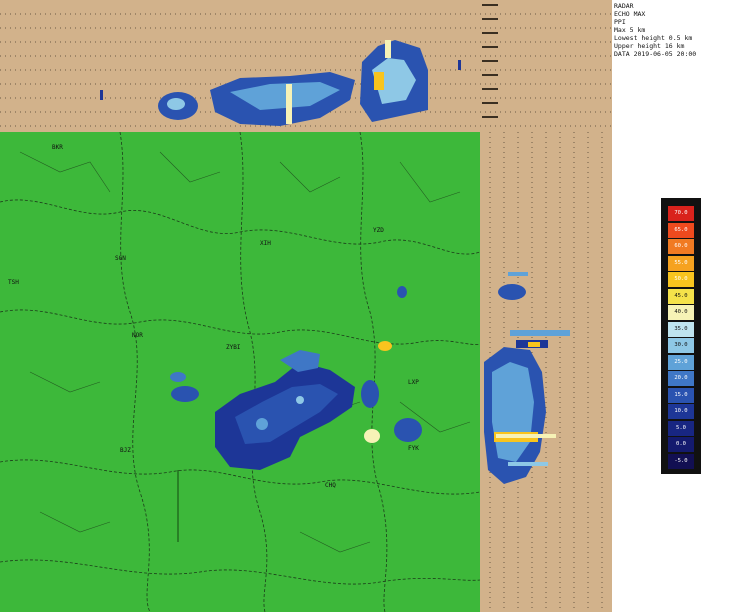 Image resolution: width=750 pixels, height=612 pixels. Describe the element at coordinates (681, 444) in the screenshot. I see `legend-color-cell: 0.0` at that location.